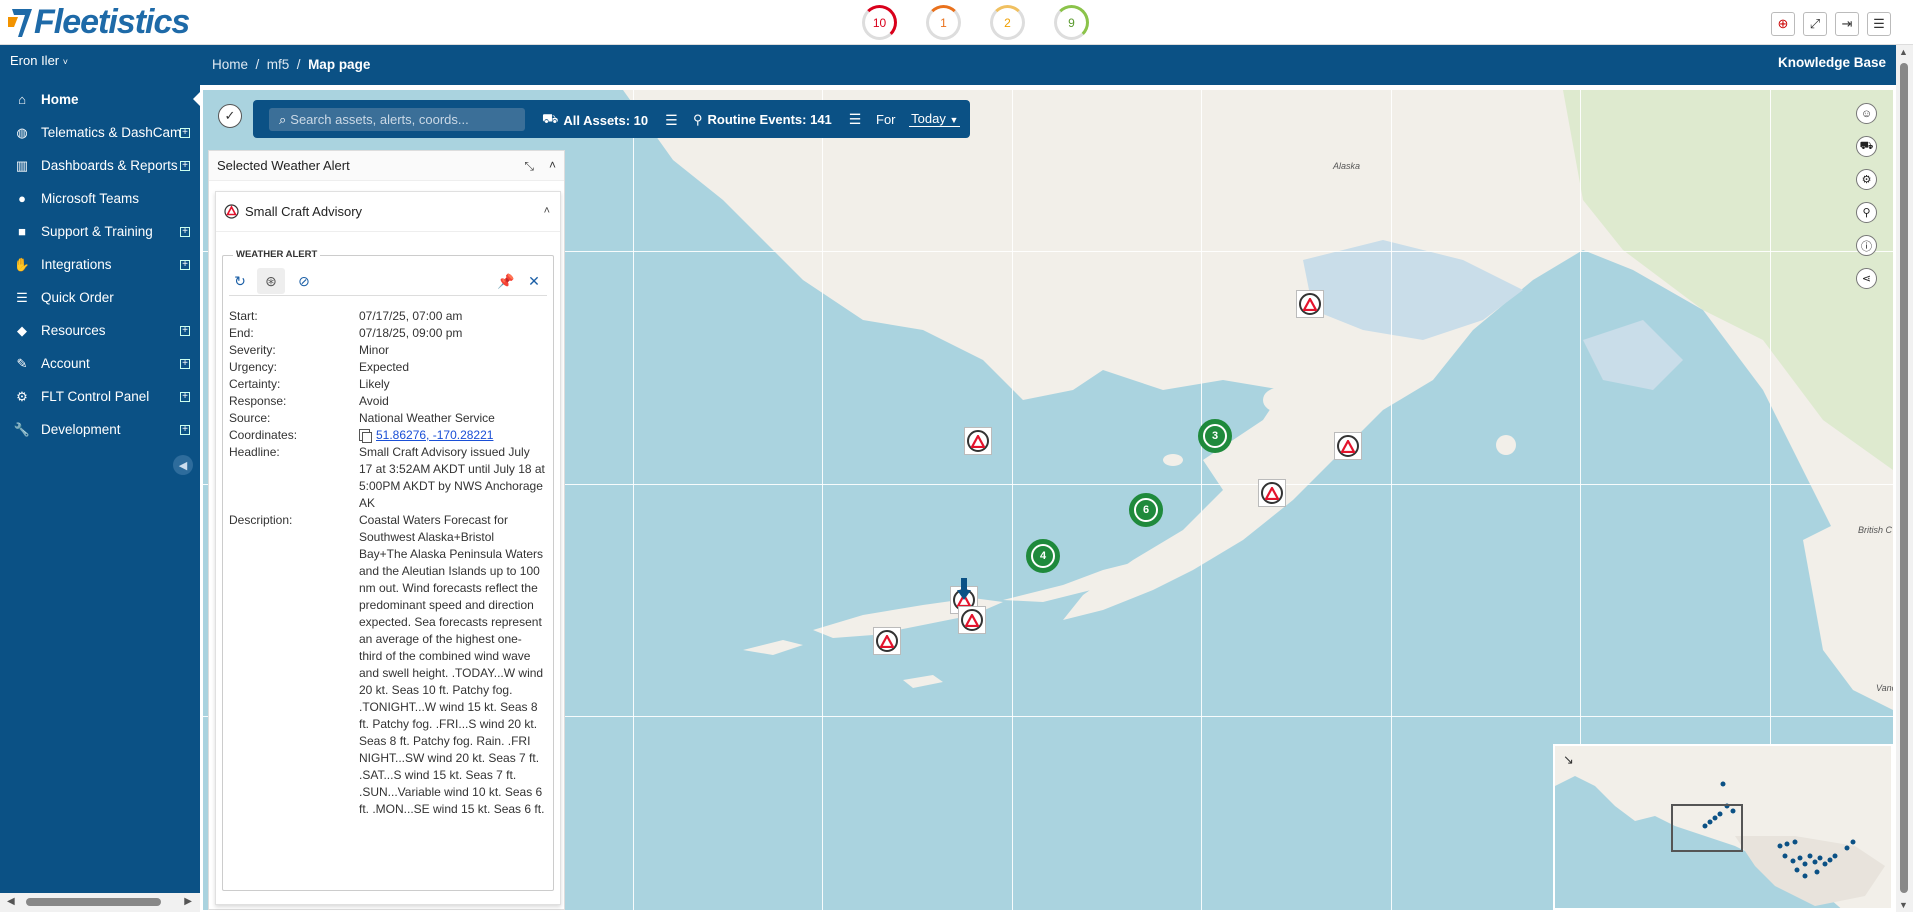 The height and width of the screenshot is (912, 1913). Describe the element at coordinates (388, 212) in the screenshot. I see `alert-card-header: Small Craft Advisory ˄` at that location.